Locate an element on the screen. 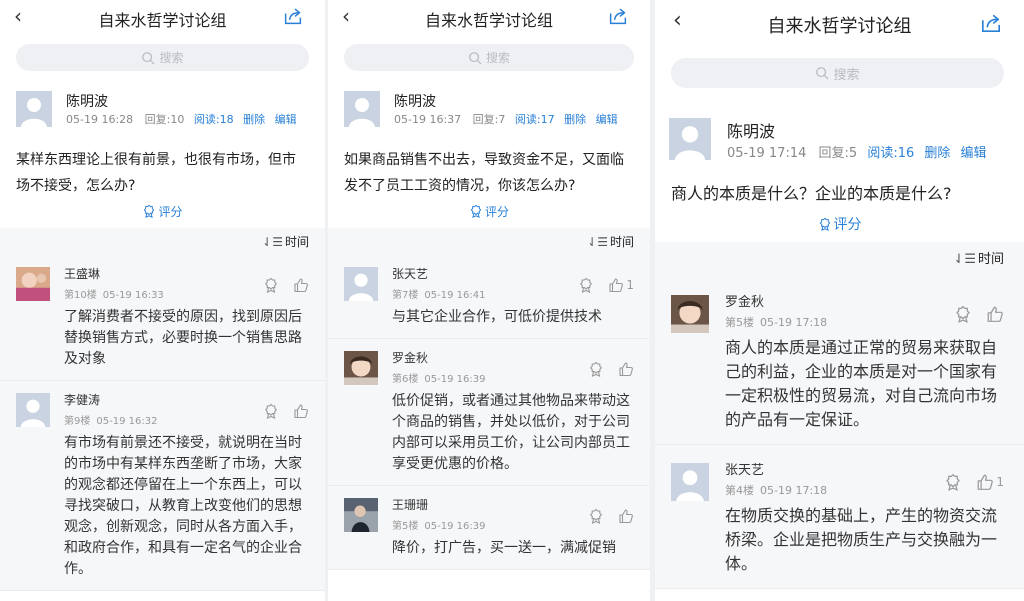 This screenshot has height=601, width=1024. floor-number: 第5楼 is located at coordinates (739, 322).